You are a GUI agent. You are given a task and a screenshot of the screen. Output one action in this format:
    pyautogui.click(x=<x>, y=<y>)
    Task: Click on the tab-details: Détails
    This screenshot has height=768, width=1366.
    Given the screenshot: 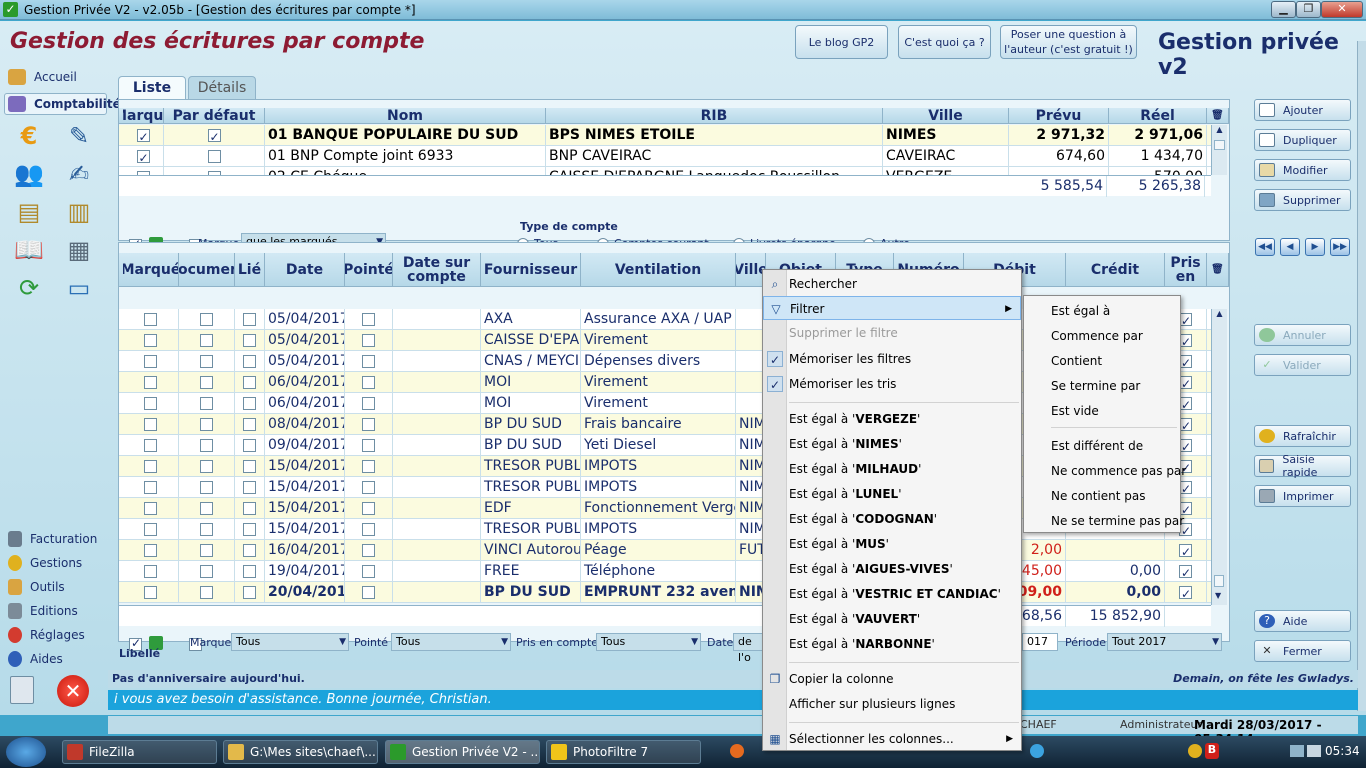 What is the action you would take?
    pyautogui.click(x=222, y=88)
    